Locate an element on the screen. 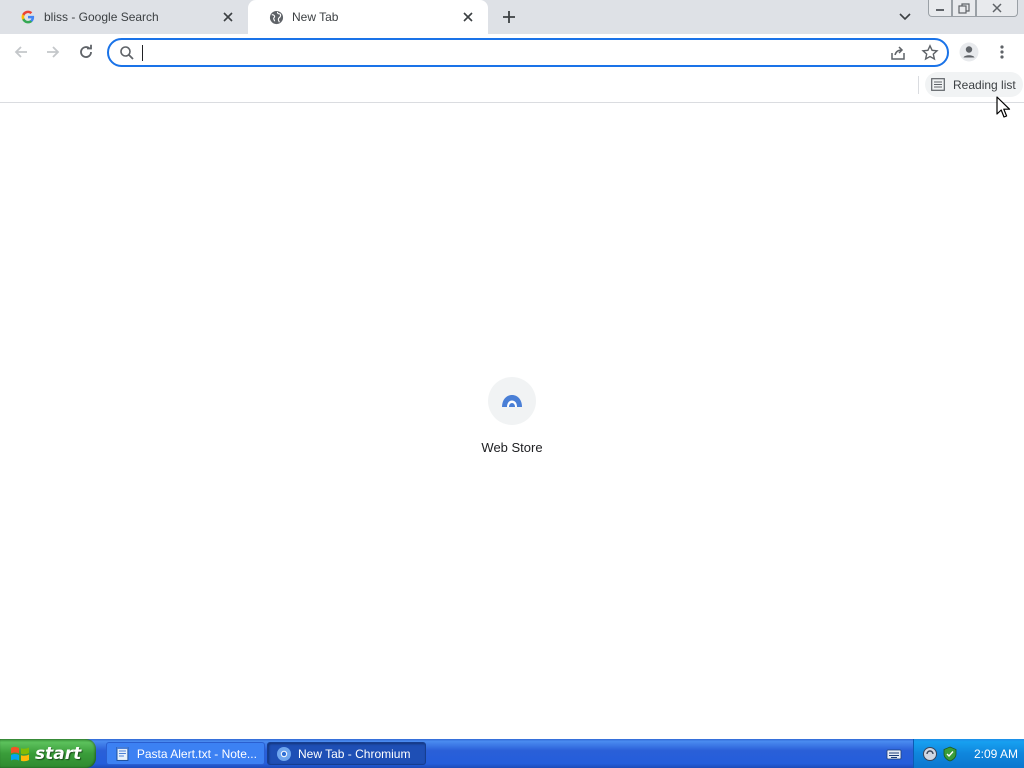 The height and width of the screenshot is (768, 1024). new-tab-button is located at coordinates (509, 17).